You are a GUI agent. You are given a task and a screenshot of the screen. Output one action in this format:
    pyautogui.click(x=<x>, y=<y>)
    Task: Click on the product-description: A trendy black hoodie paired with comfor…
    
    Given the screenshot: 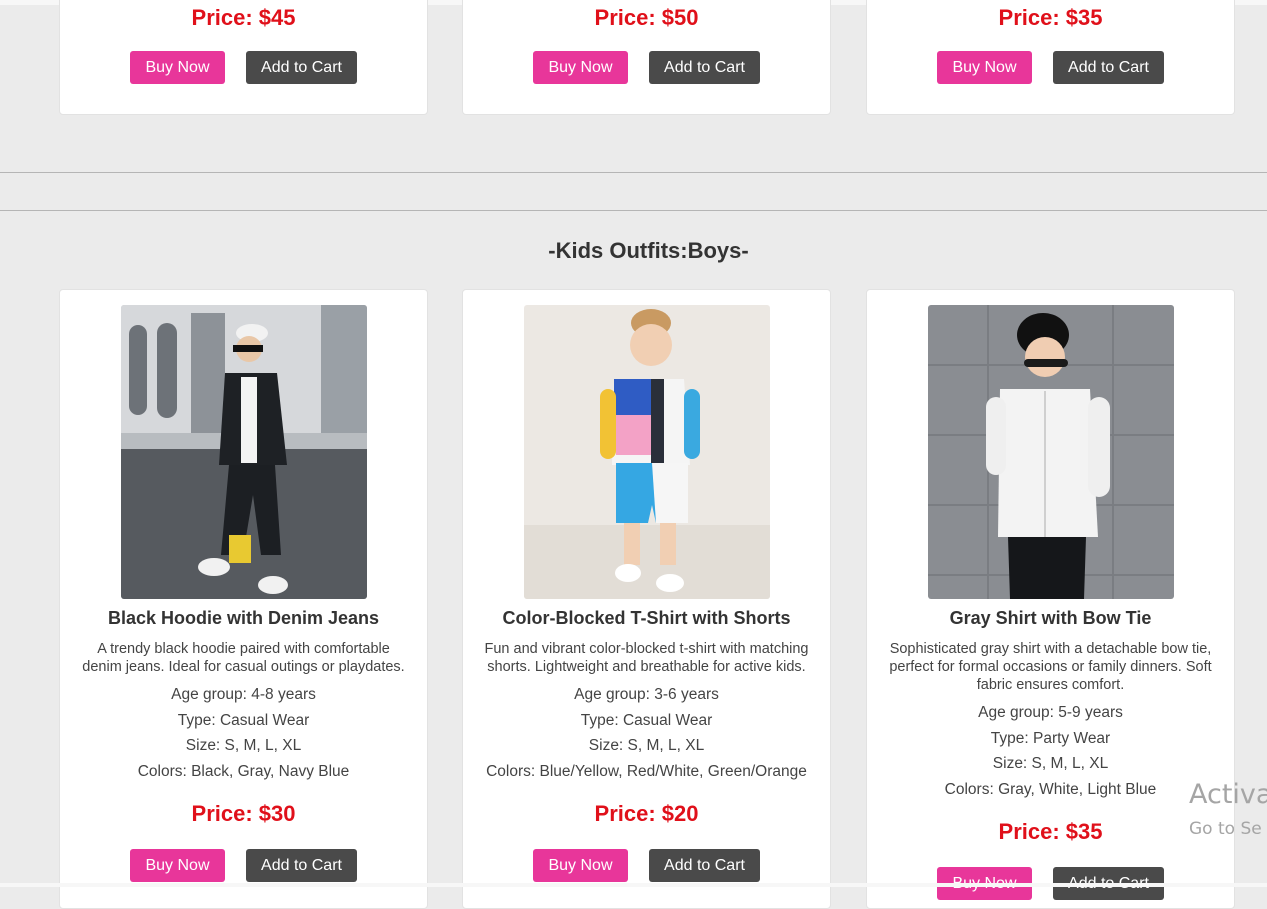 What is the action you would take?
    pyautogui.click(x=243, y=658)
    